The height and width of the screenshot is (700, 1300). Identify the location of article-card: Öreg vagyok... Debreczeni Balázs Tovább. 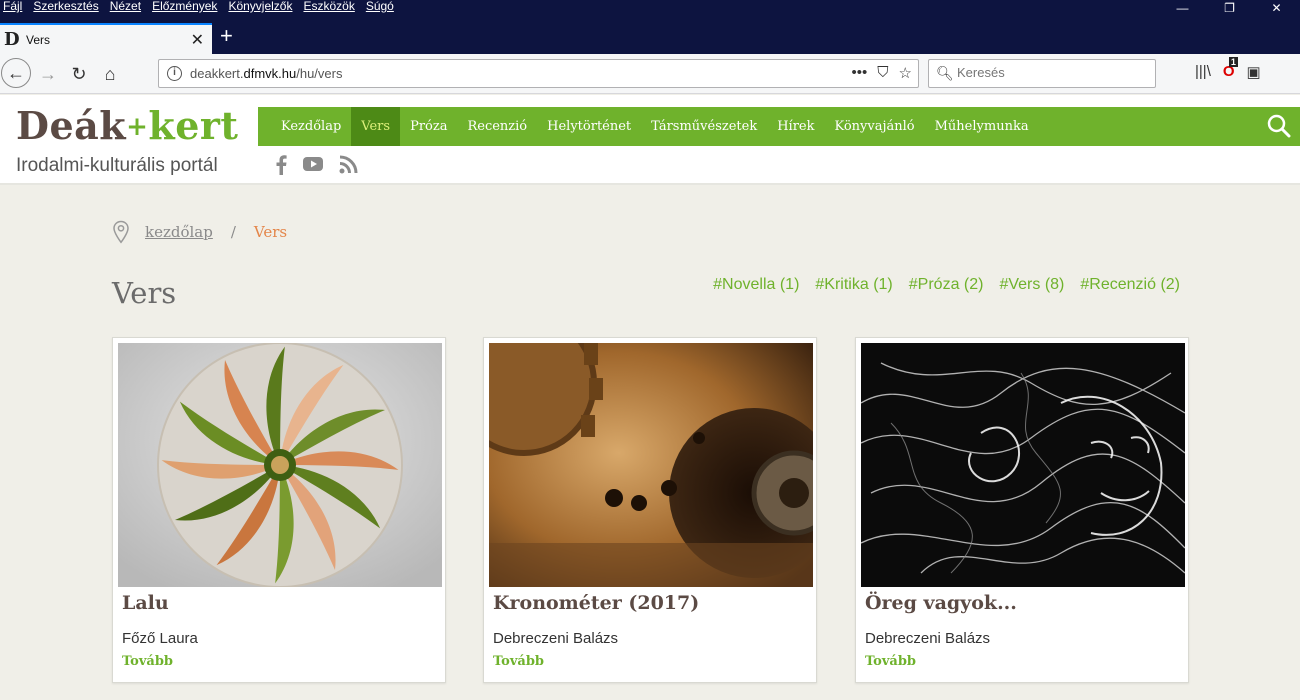
(1022, 510).